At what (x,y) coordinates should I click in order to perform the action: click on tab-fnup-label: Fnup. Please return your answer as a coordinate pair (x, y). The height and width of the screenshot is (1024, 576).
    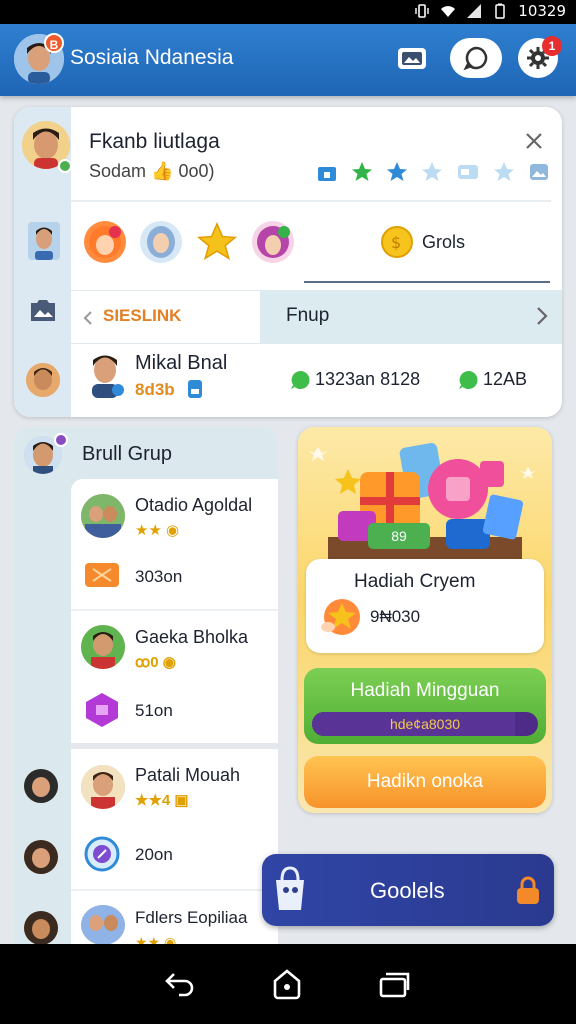
    Looking at the image, I should click on (308, 315).